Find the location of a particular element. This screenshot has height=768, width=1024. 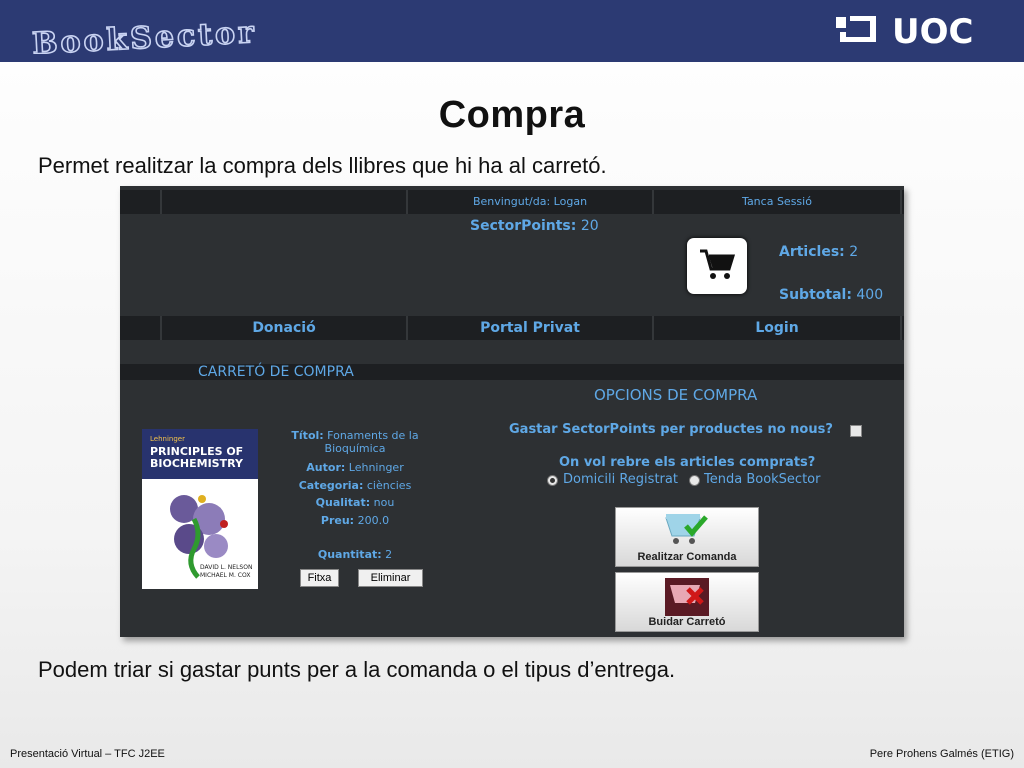

subtotal-value: 400 is located at coordinates (870, 295).